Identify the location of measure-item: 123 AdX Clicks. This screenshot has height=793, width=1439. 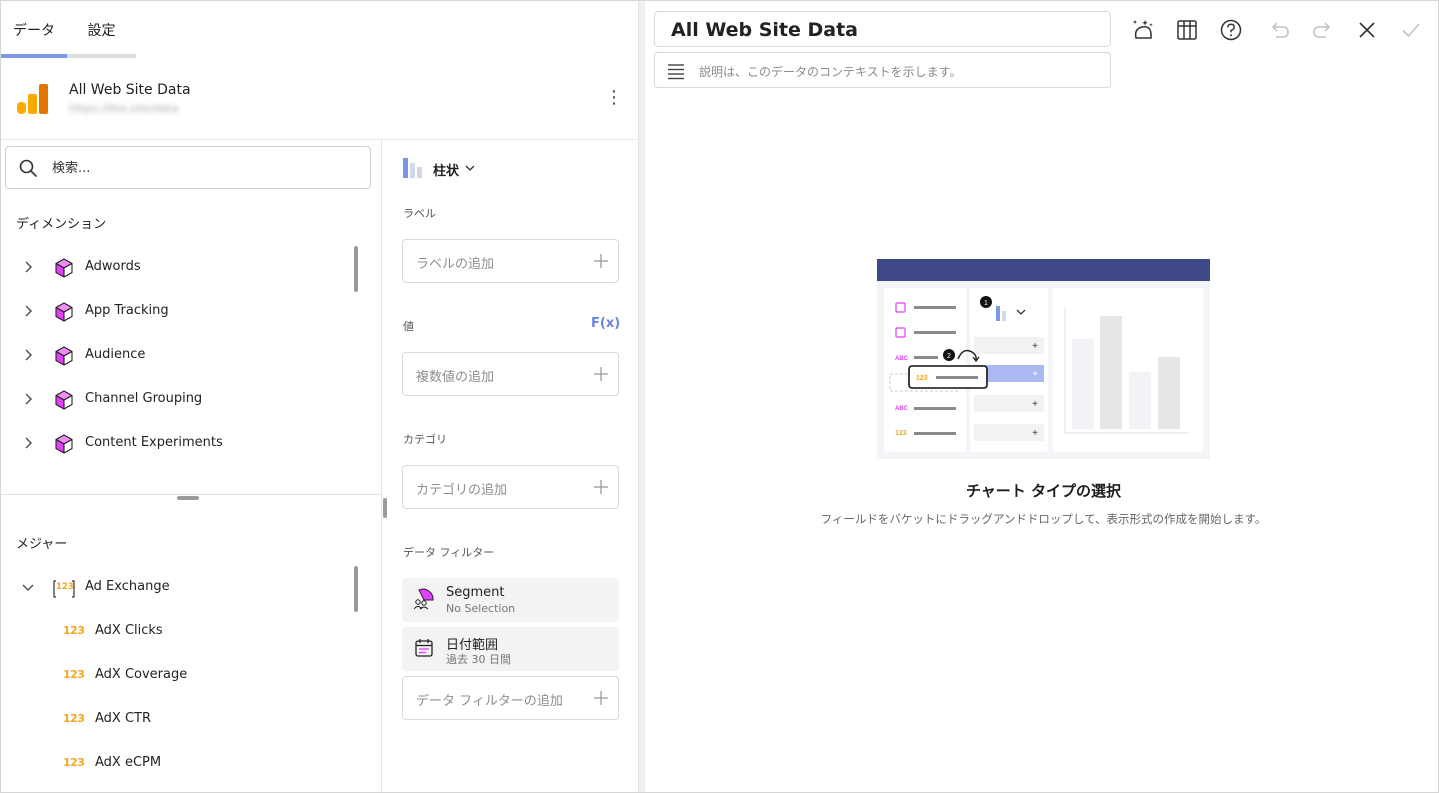
(176, 632).